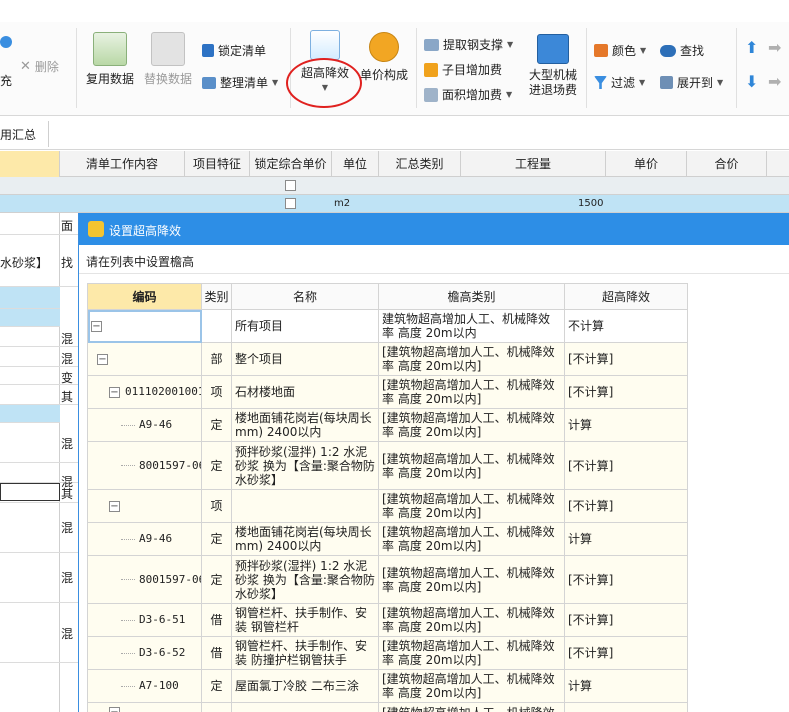 The width and height of the screenshot is (789, 712). I want to click on subitem-add-button: 子目增加费, so click(463, 69).